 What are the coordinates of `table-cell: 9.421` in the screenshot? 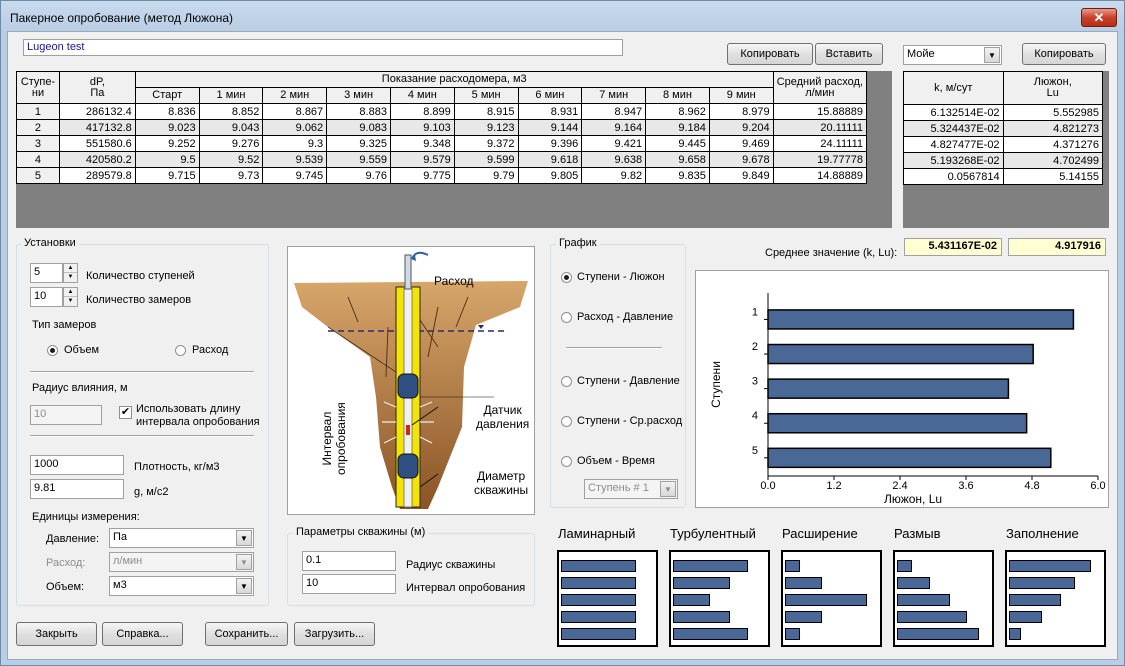 It's located at (614, 143).